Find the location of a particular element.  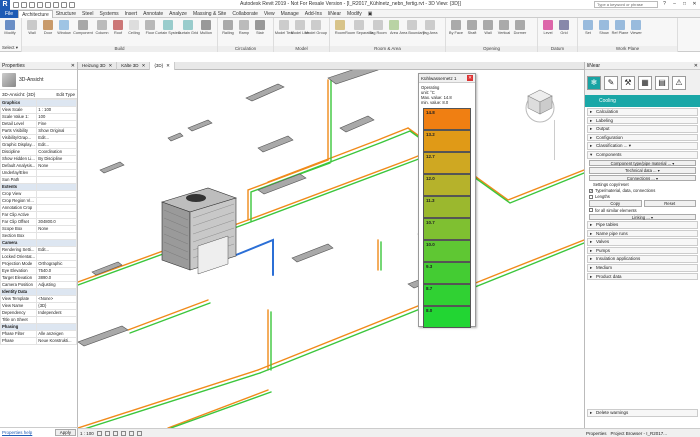

tab-structure: Structure is located at coordinates (66, 14).